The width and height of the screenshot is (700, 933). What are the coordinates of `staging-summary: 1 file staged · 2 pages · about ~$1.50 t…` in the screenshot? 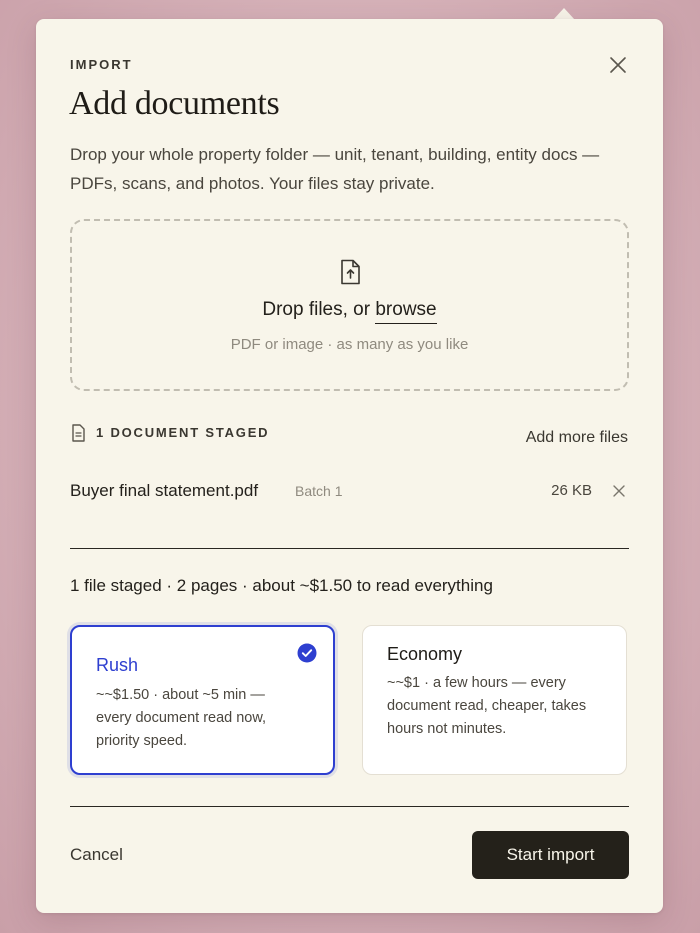 It's located at (281, 585).